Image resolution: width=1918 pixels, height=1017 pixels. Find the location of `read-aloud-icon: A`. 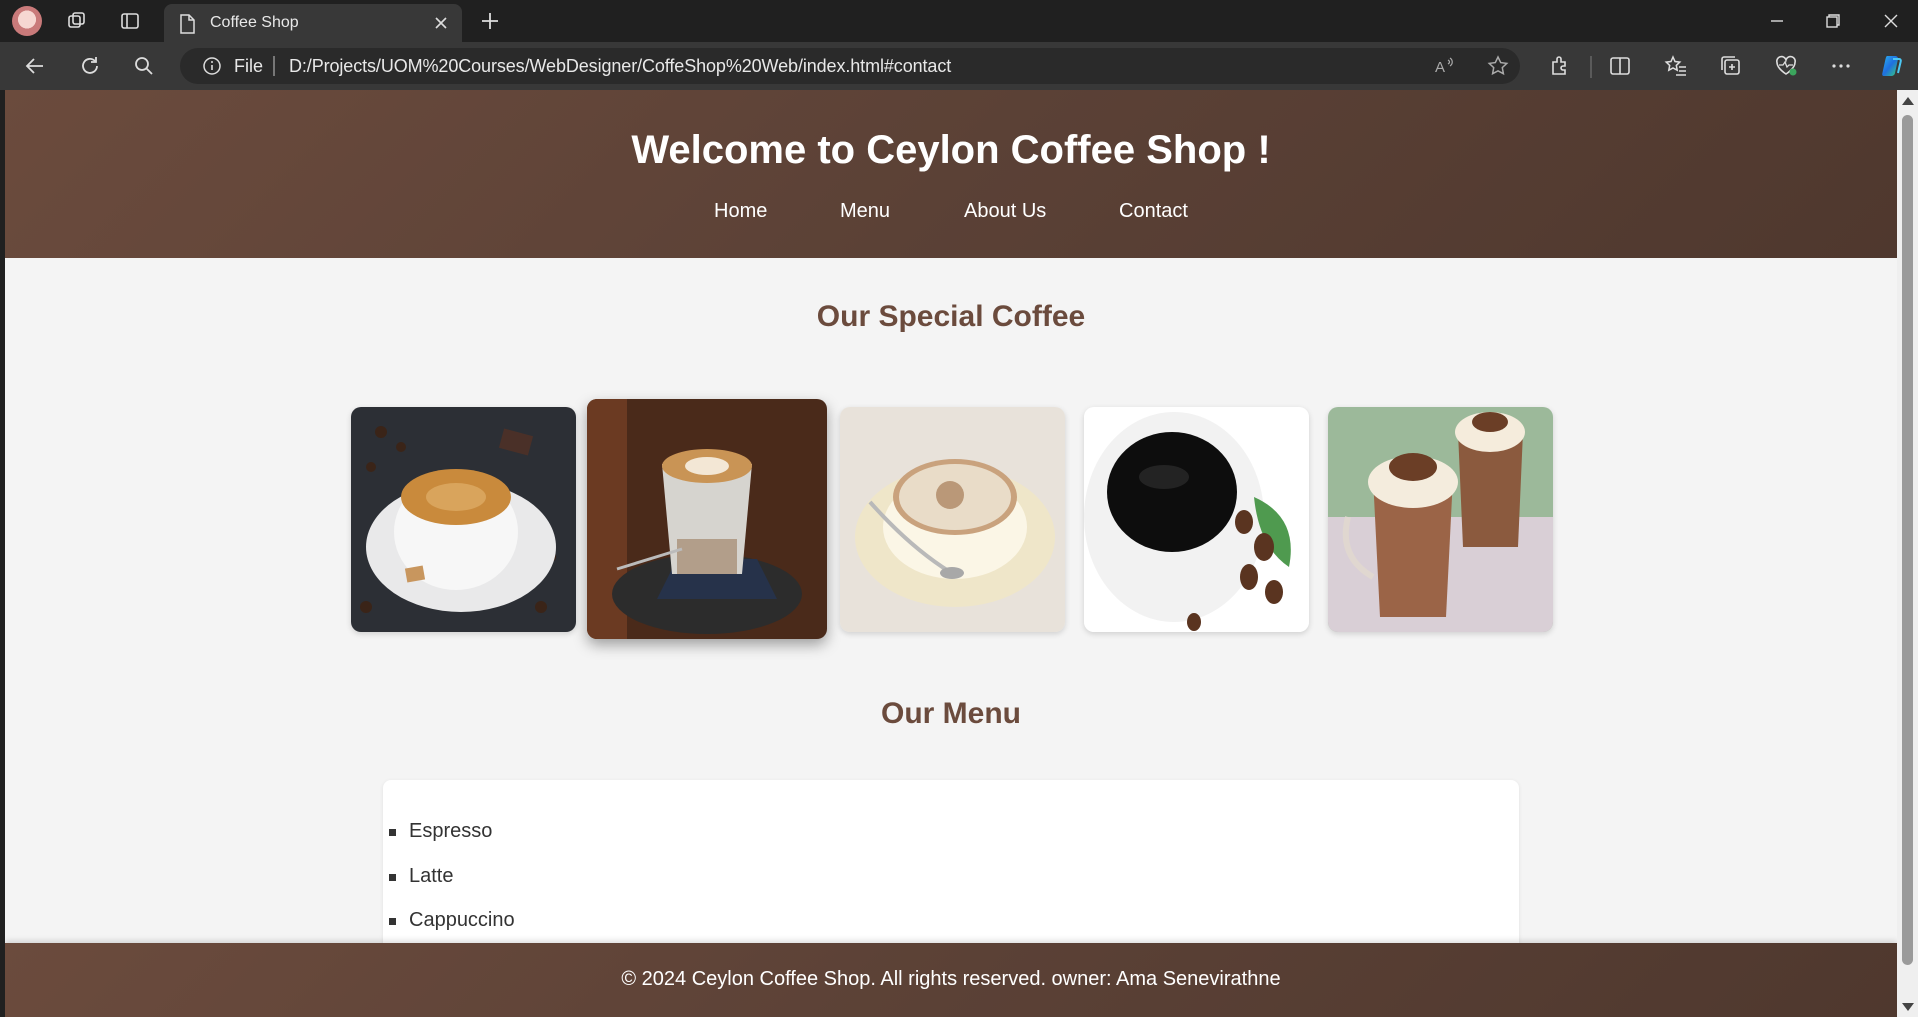

read-aloud-icon: A is located at coordinates (1444, 66).